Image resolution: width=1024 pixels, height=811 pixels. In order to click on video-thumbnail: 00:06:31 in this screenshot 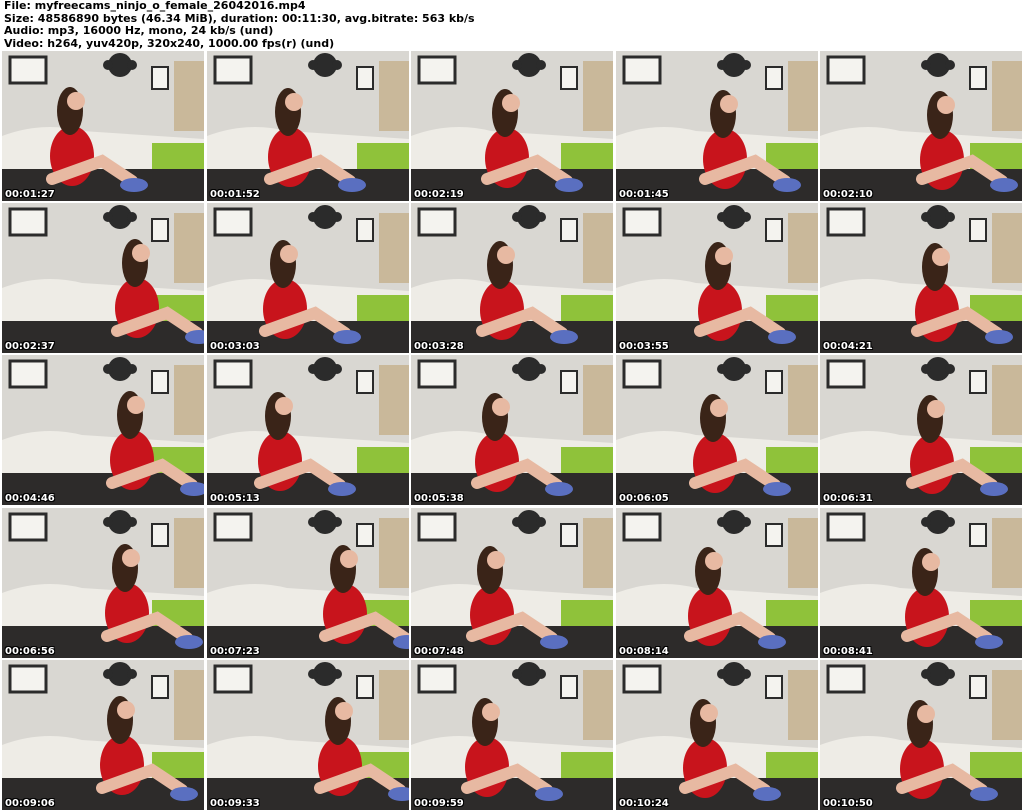, I will do `click(921, 430)`.